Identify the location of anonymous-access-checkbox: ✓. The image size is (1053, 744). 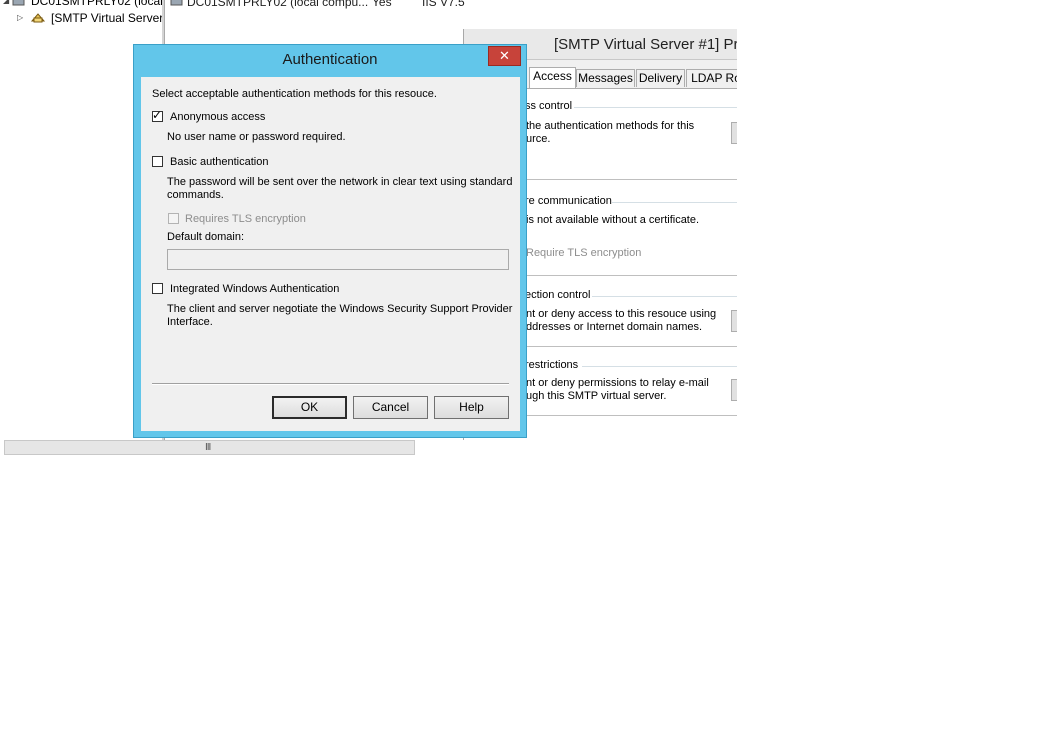
(157, 115).